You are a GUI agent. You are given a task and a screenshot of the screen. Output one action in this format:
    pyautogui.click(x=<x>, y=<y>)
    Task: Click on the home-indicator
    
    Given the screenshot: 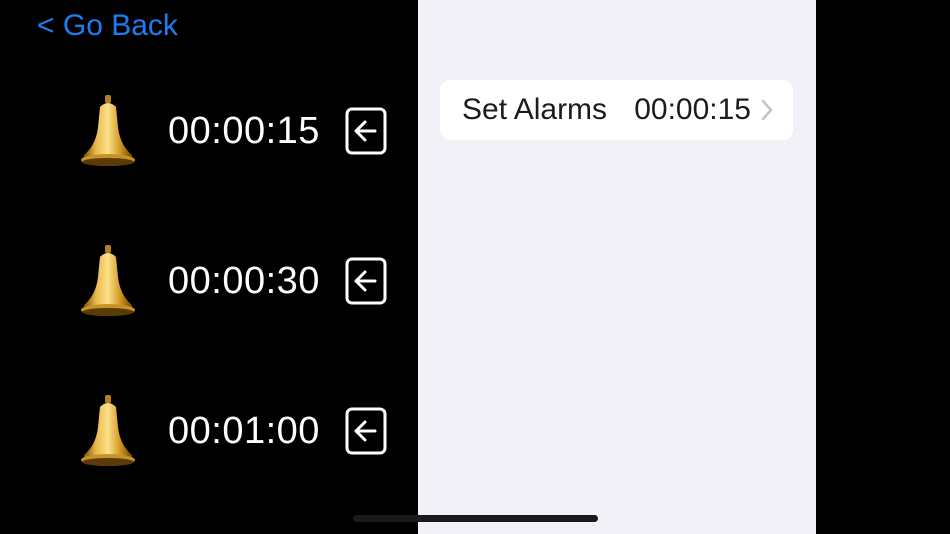 What is the action you would take?
    pyautogui.click(x=475, y=518)
    